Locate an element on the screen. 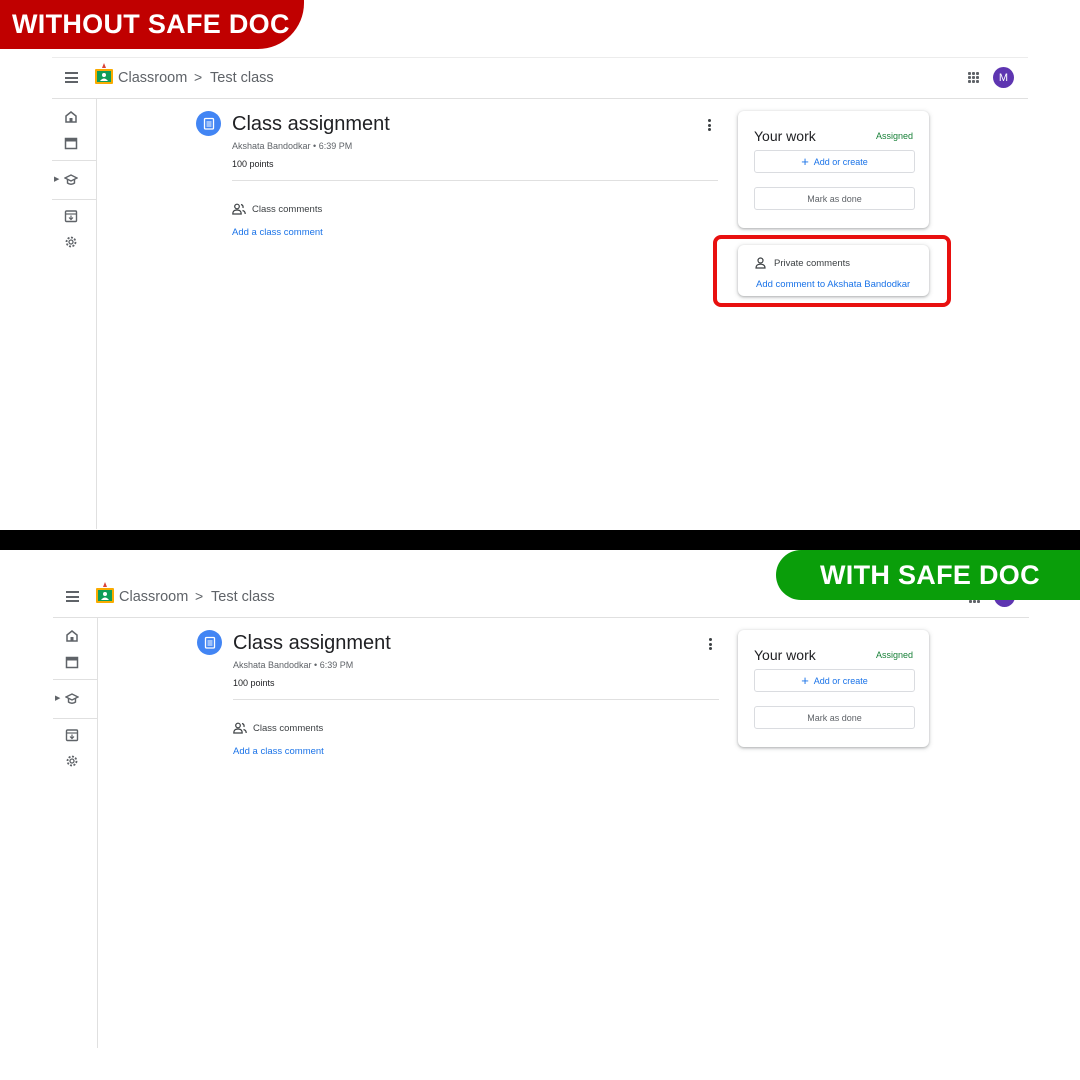 The image size is (1080, 1080). avatar: M is located at coordinates (1003, 77).